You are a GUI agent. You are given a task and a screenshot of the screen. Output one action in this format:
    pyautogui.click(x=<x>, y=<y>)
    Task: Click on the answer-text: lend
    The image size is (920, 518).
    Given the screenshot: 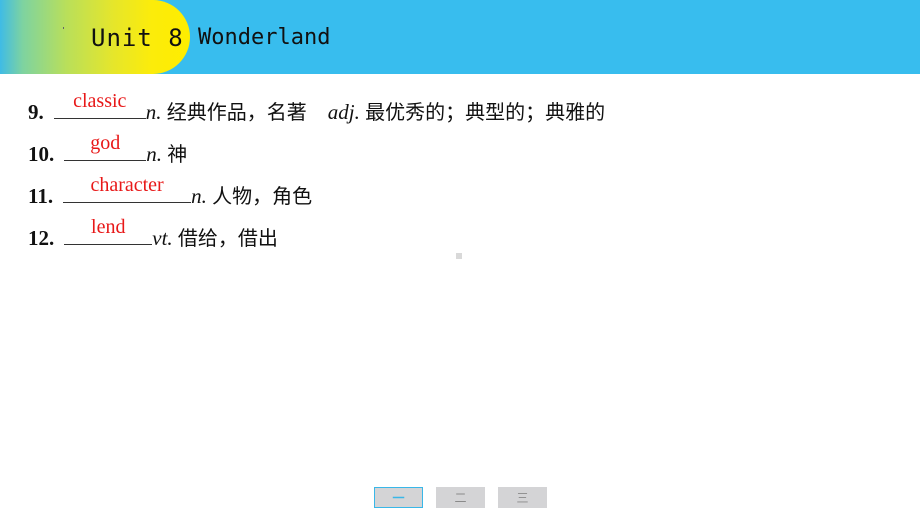 What is the action you would take?
    pyautogui.click(x=108, y=227)
    